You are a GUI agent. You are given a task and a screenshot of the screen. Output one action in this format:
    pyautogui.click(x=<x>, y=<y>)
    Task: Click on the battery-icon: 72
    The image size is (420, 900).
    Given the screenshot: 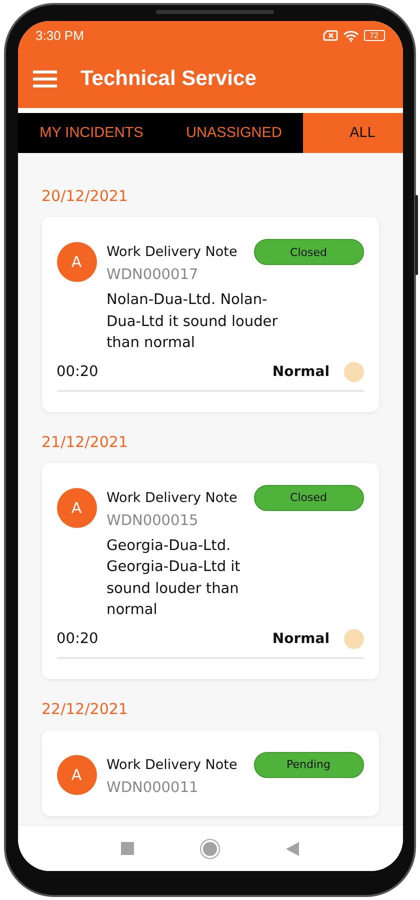 What is the action you would take?
    pyautogui.click(x=374, y=35)
    